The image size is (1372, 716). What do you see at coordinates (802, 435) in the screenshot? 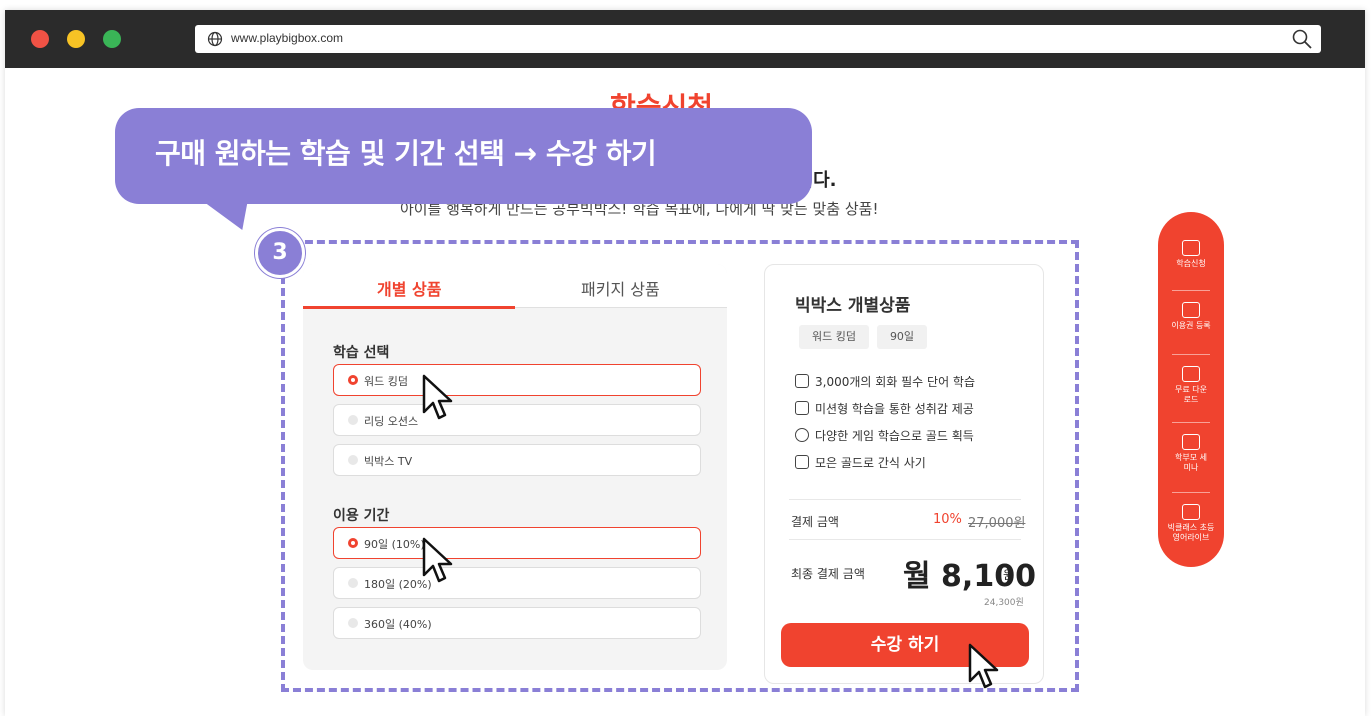
I see `star-icon` at bounding box center [802, 435].